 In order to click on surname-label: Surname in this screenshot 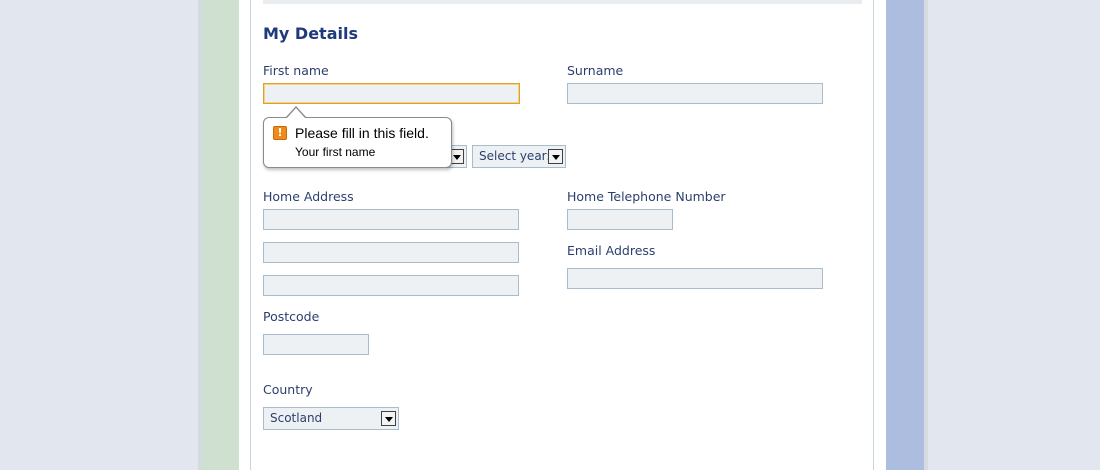, I will do `click(595, 70)`.